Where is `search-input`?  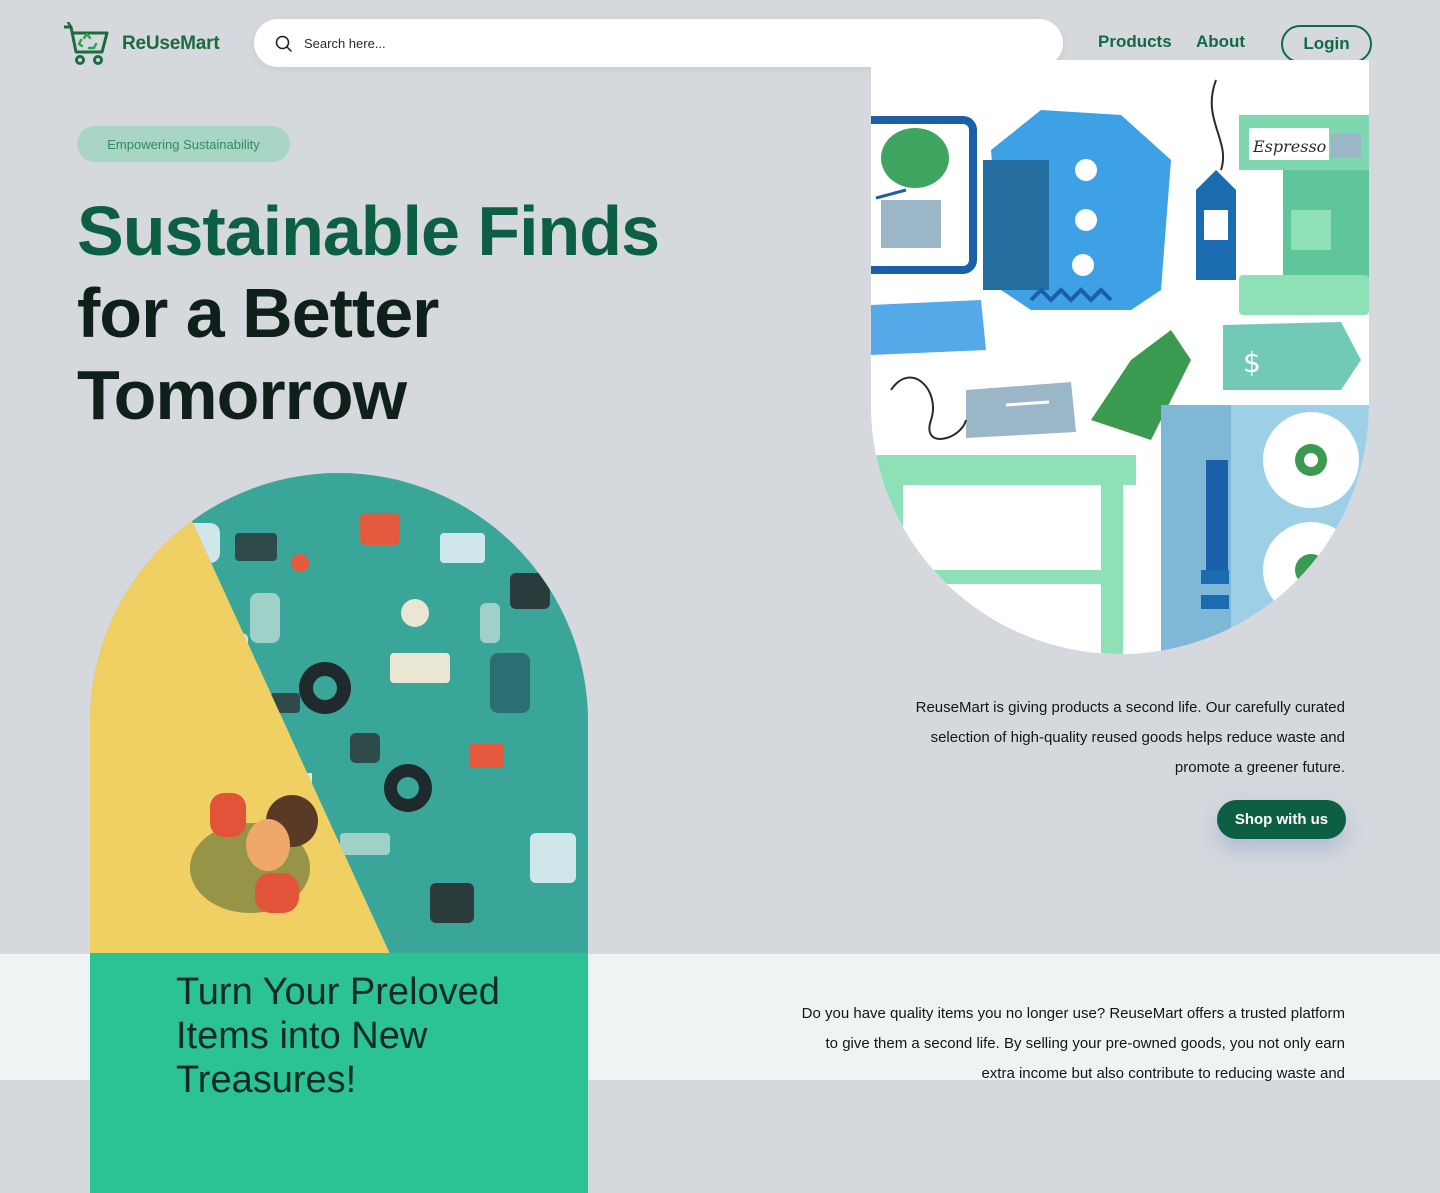 search-input is located at coordinates (664, 43).